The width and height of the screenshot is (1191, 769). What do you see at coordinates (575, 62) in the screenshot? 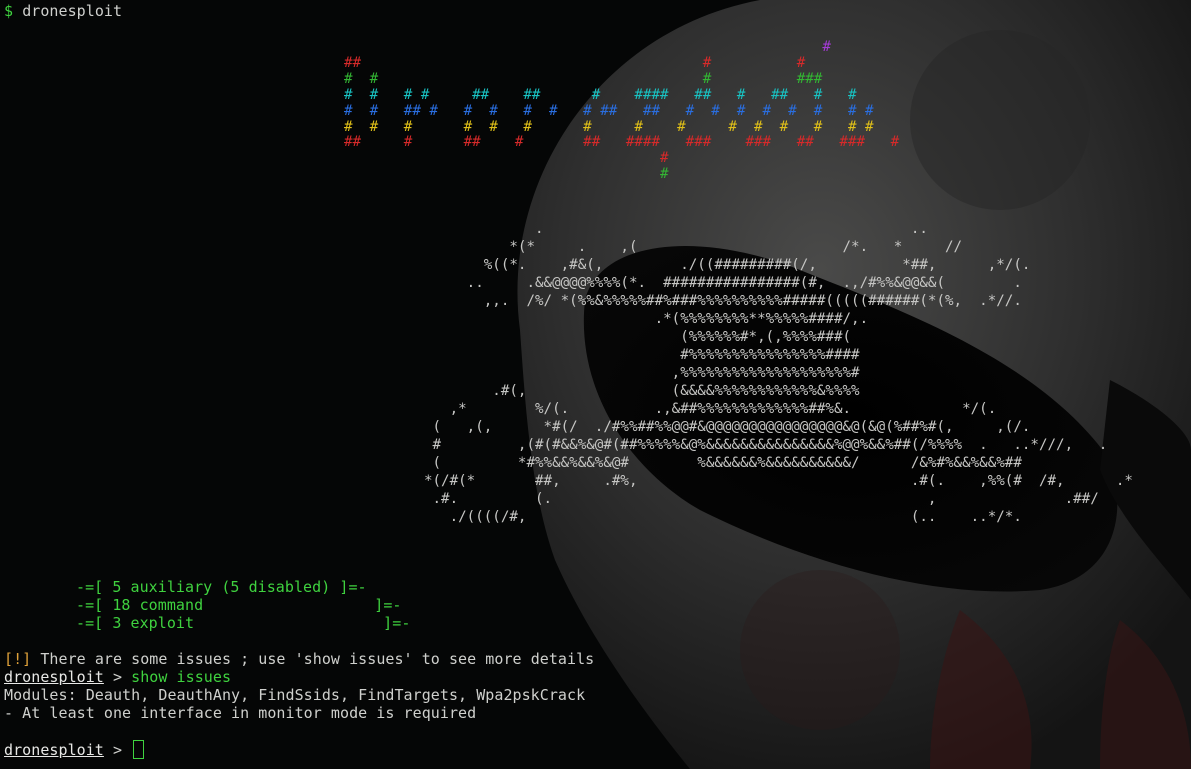
I see `banner-row: ## # #` at bounding box center [575, 62].